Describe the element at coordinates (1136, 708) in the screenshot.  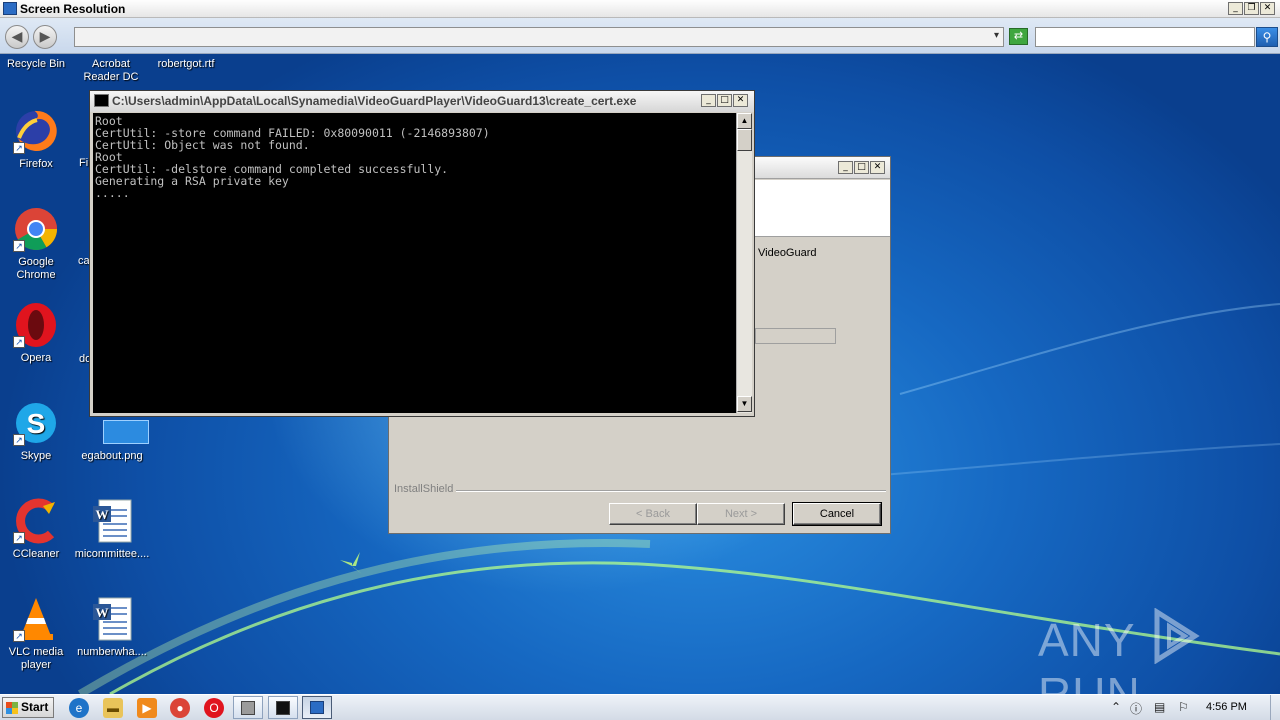
I see `tray-info-icon: ⓘ` at that location.